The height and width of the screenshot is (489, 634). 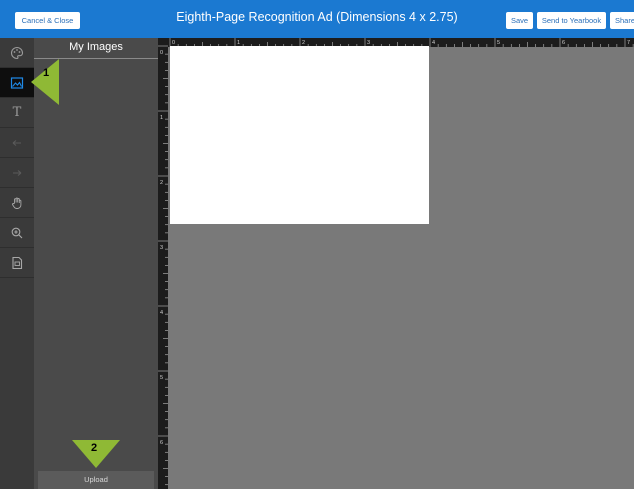 I want to click on hand-icon, so click(x=16, y=203).